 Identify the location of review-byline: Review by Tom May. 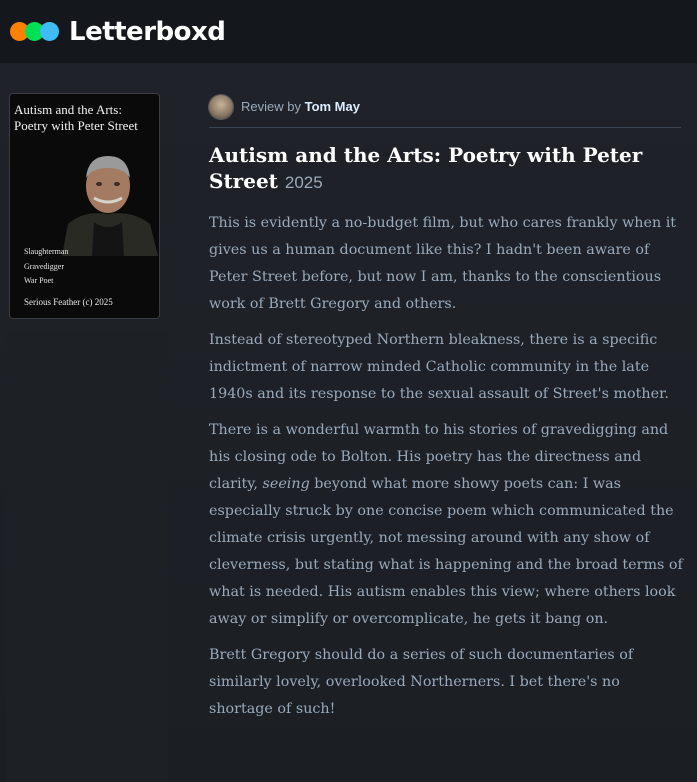
(300, 106).